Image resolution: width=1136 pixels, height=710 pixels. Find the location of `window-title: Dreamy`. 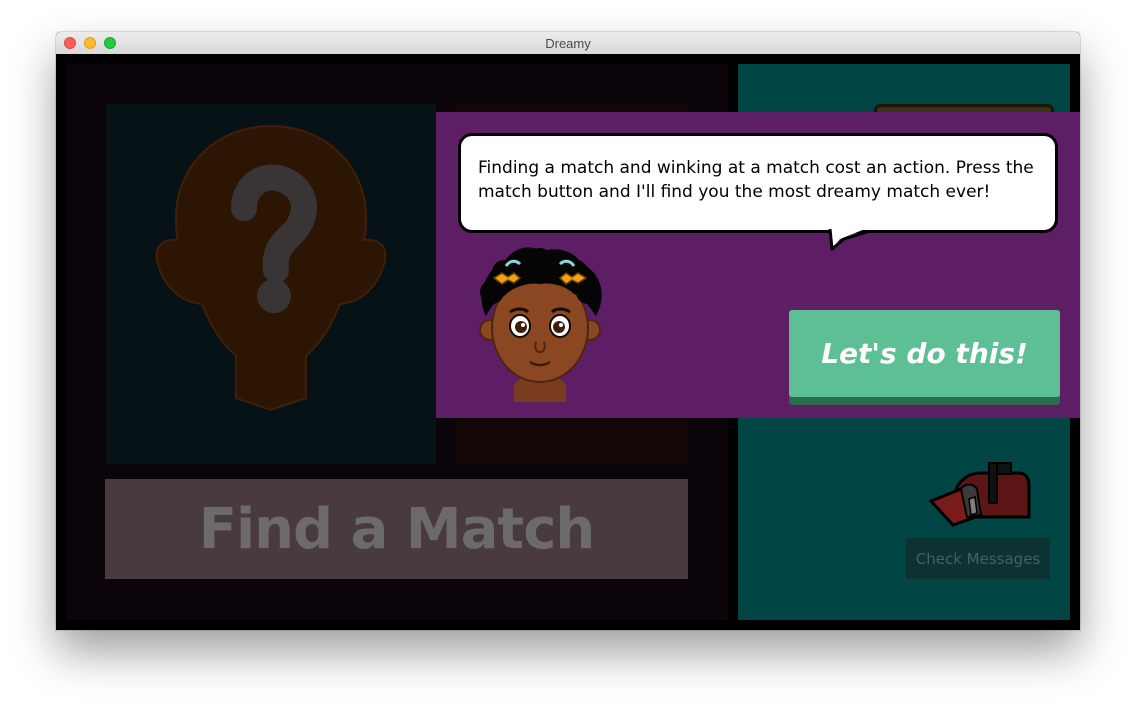

window-title: Dreamy is located at coordinates (568, 43).